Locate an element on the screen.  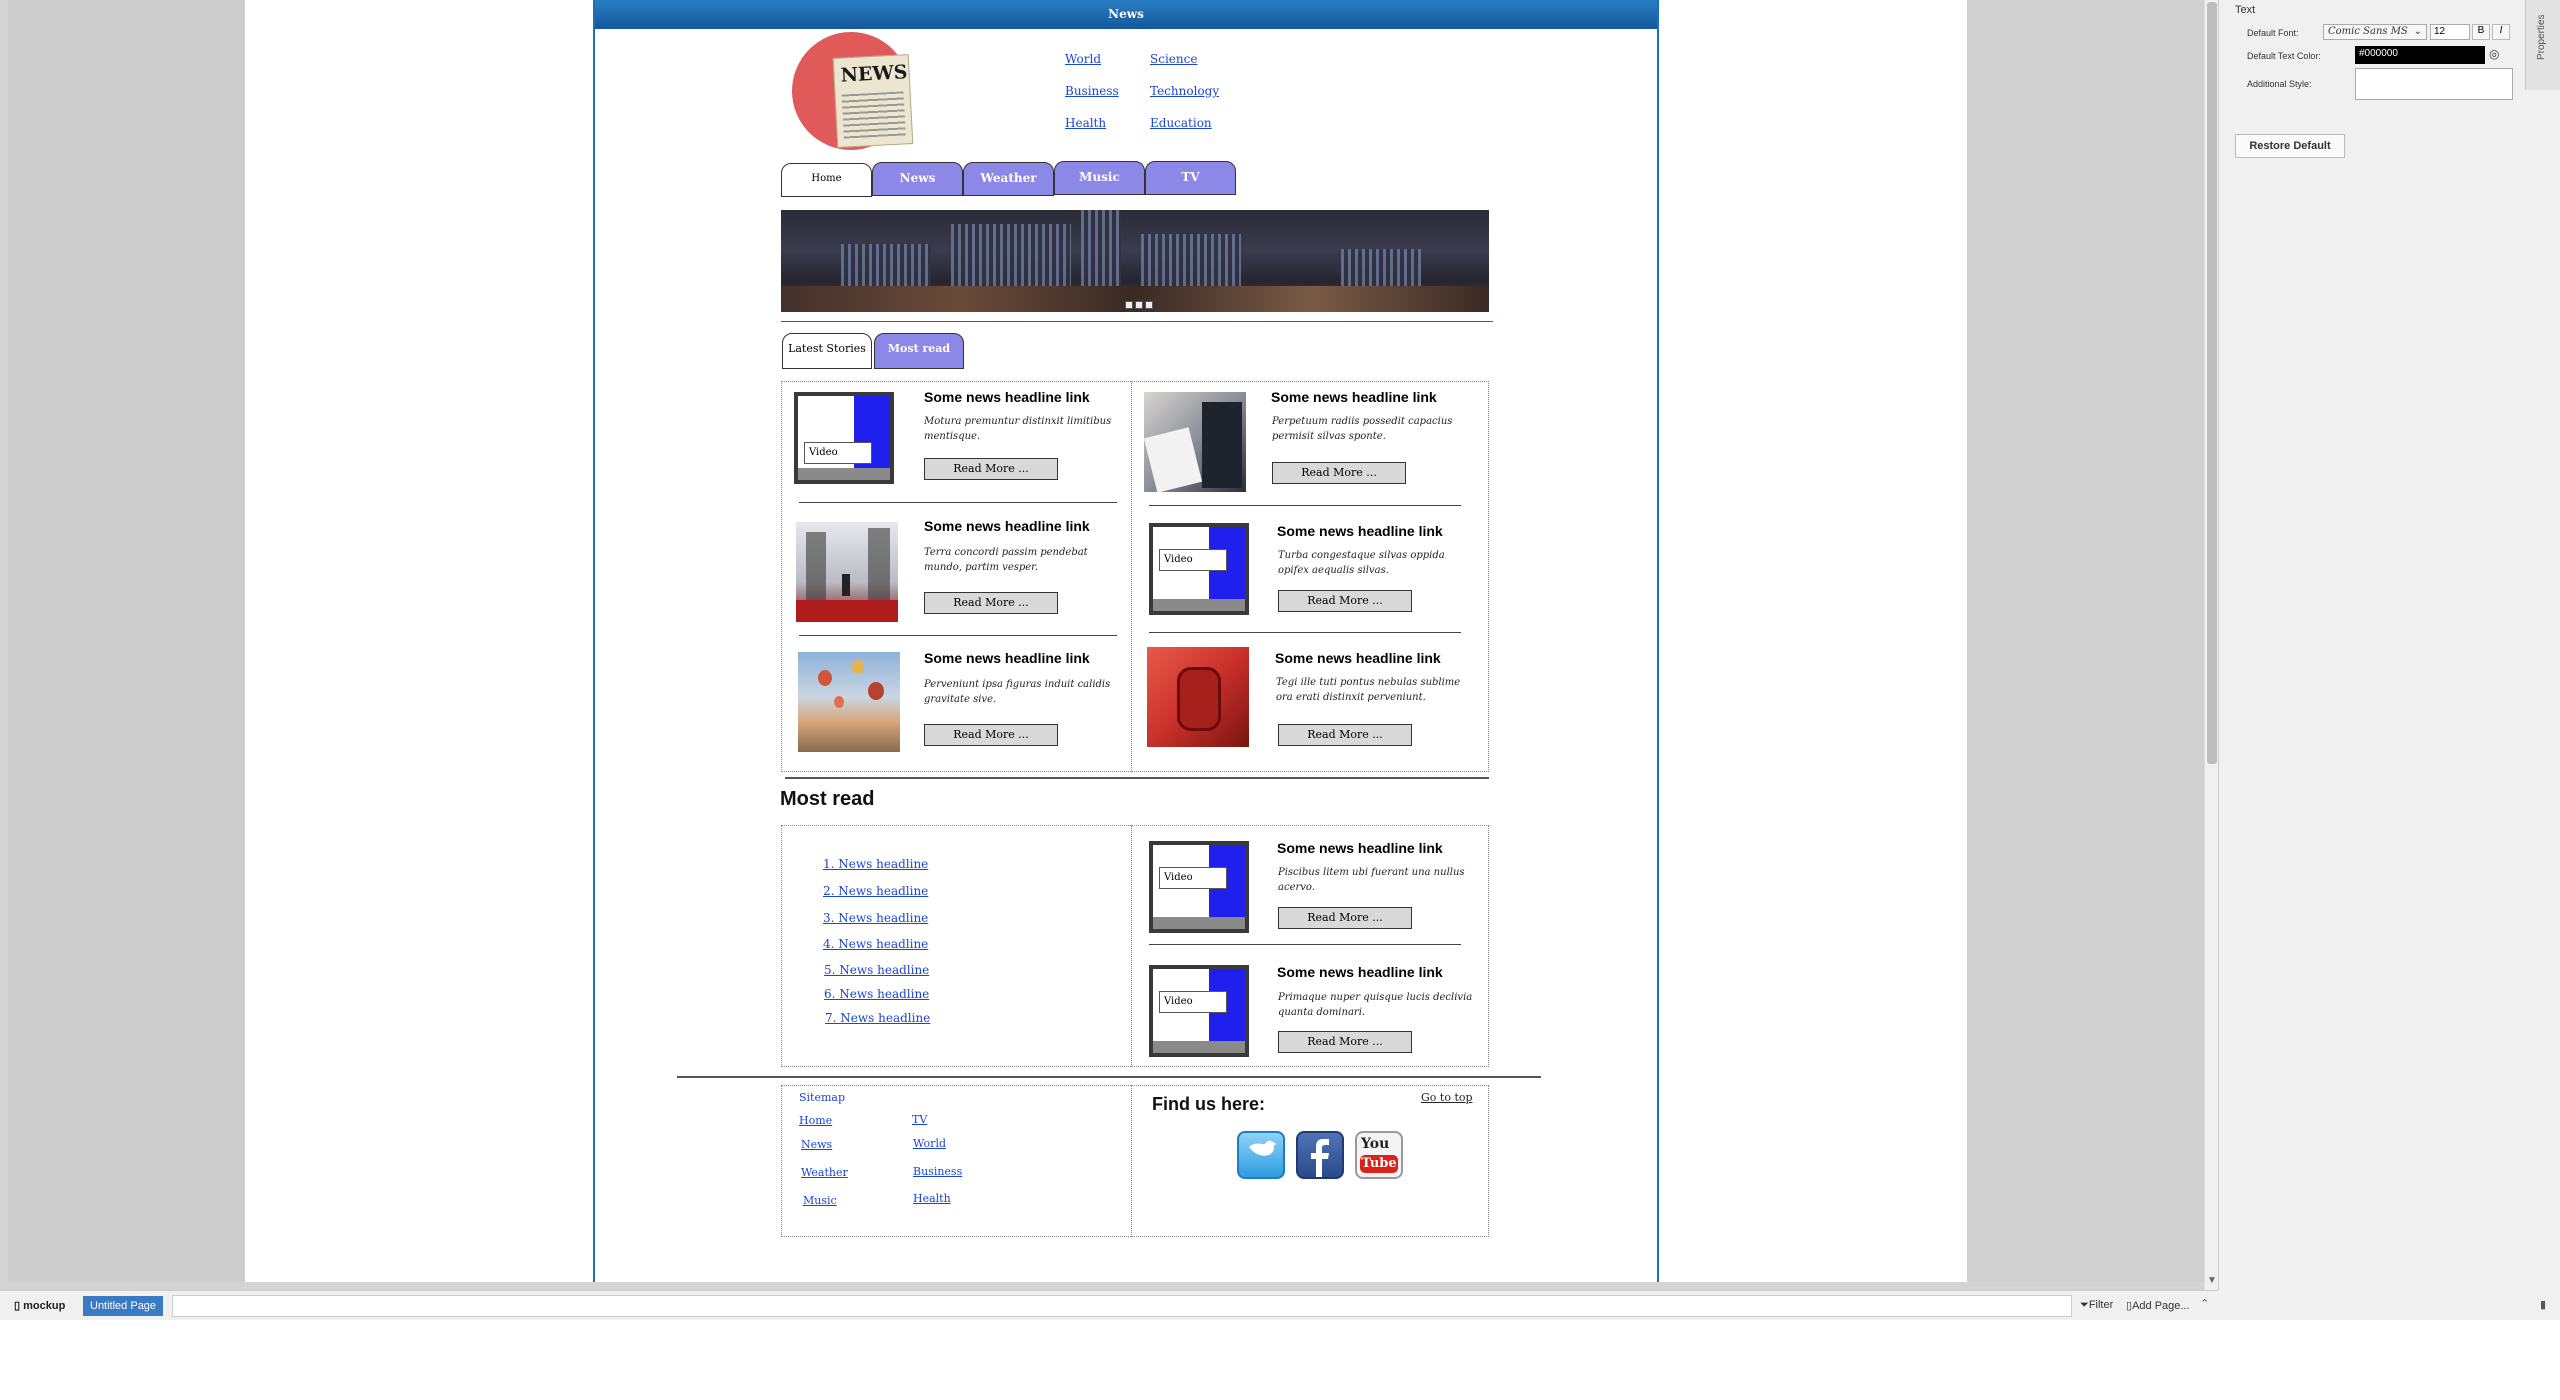
scrollbar-thumb is located at coordinates (2212, 383).